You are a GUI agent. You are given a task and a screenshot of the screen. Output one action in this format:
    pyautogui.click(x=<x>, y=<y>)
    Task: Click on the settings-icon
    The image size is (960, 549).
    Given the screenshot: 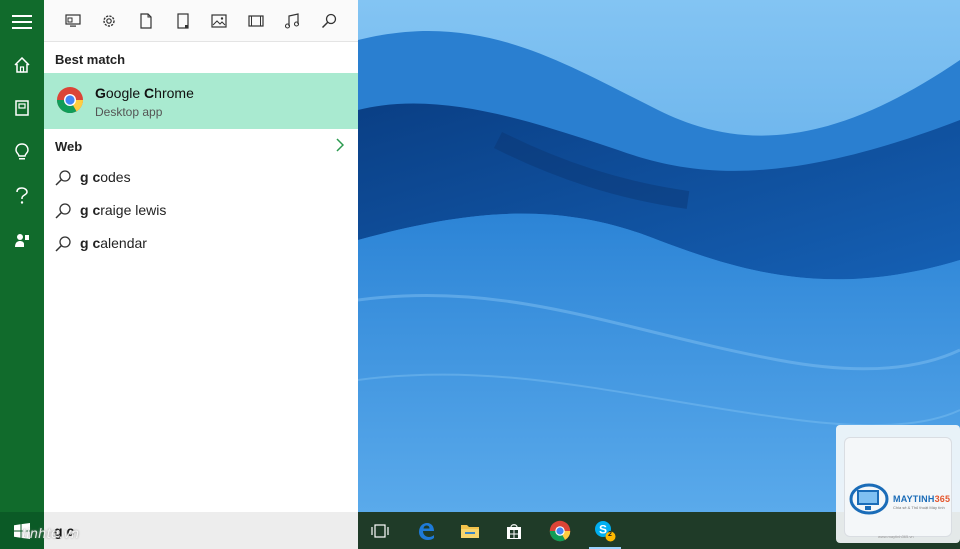 What is the action you would take?
    pyautogui.click(x=109, y=21)
    